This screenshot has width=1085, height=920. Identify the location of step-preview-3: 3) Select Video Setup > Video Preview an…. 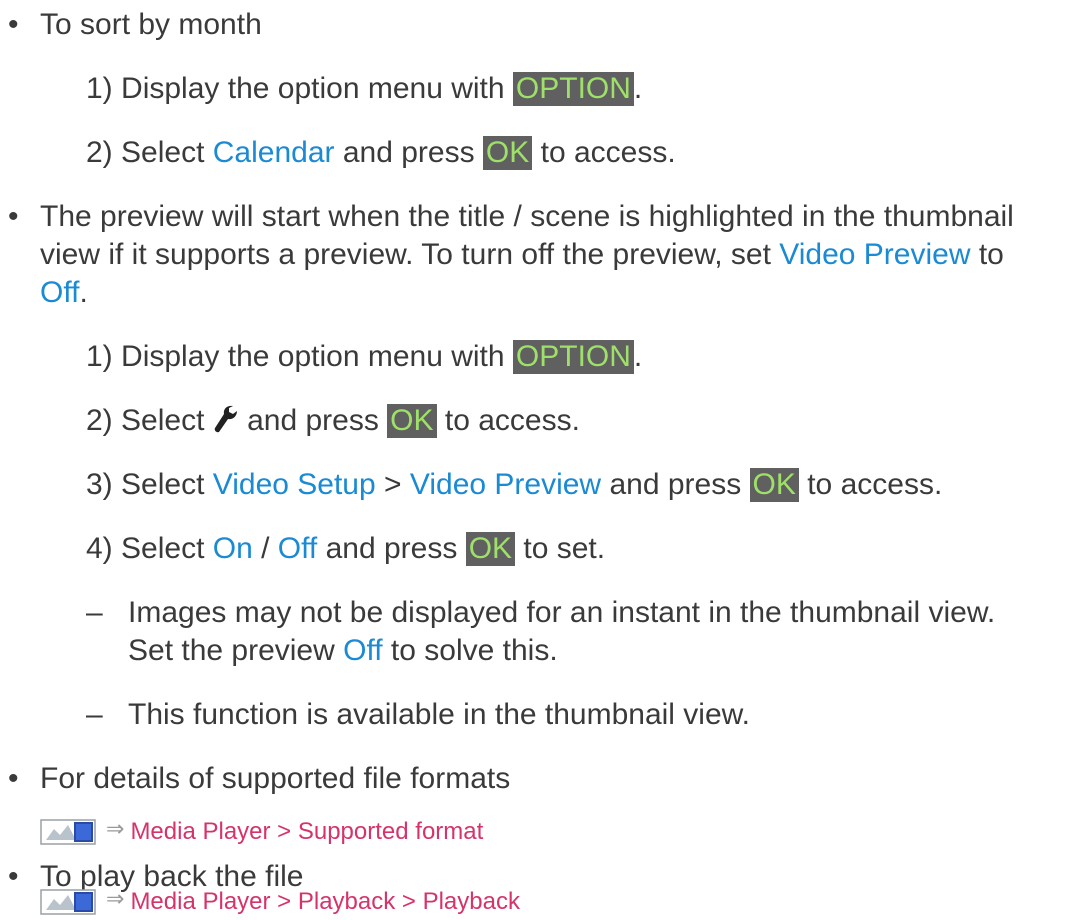
(514, 485).